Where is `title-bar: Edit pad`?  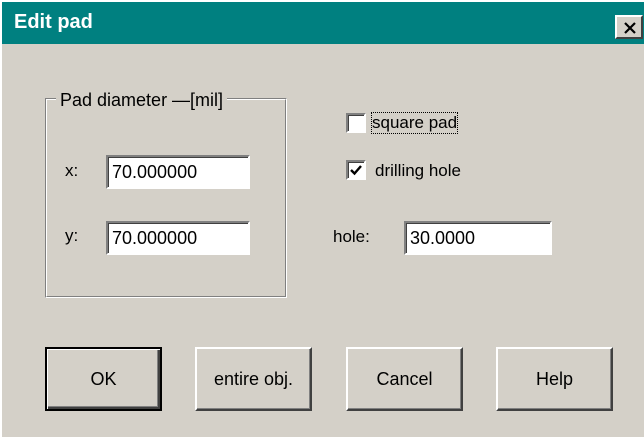 title-bar: Edit pad is located at coordinates (323, 23).